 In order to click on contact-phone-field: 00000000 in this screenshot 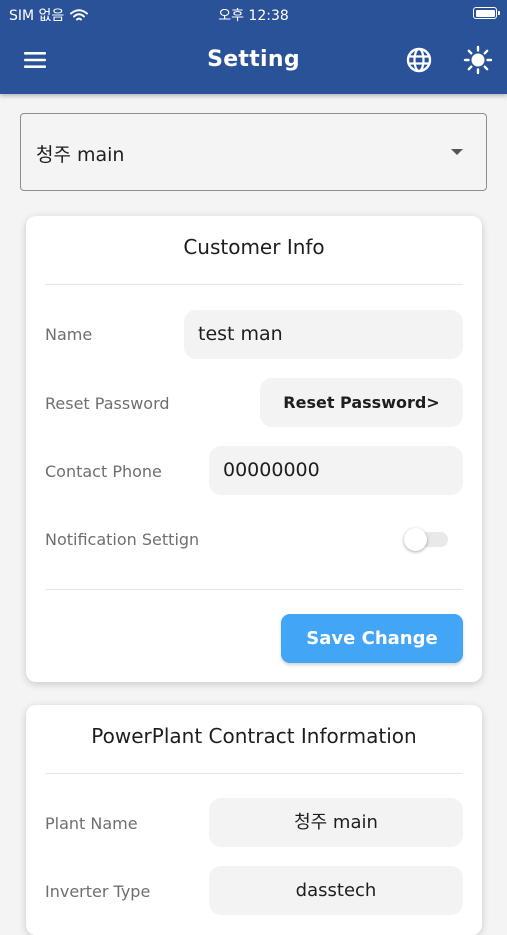, I will do `click(336, 470)`.